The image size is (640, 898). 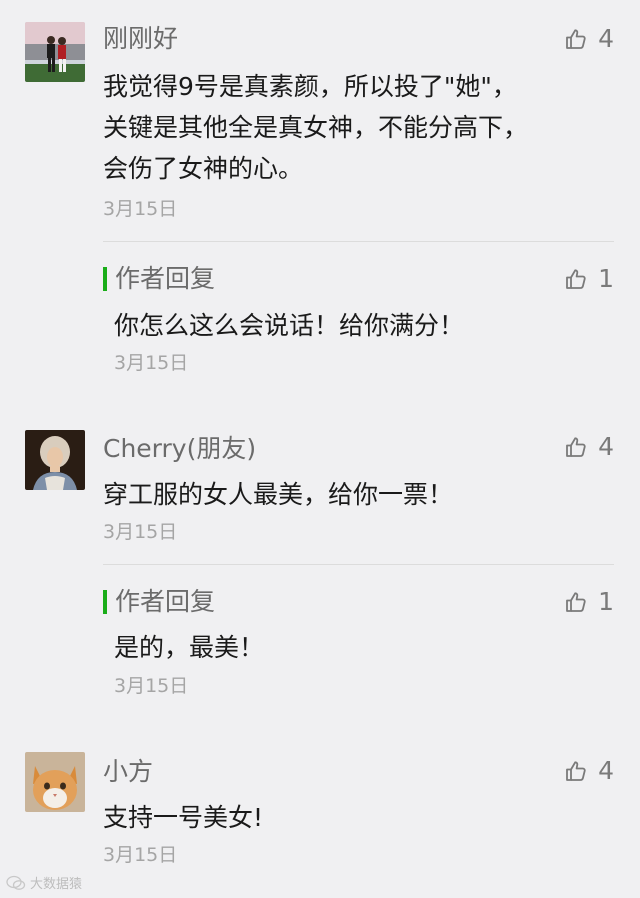 I want to click on reply-text: 是的，最美！, so click(x=189, y=647).